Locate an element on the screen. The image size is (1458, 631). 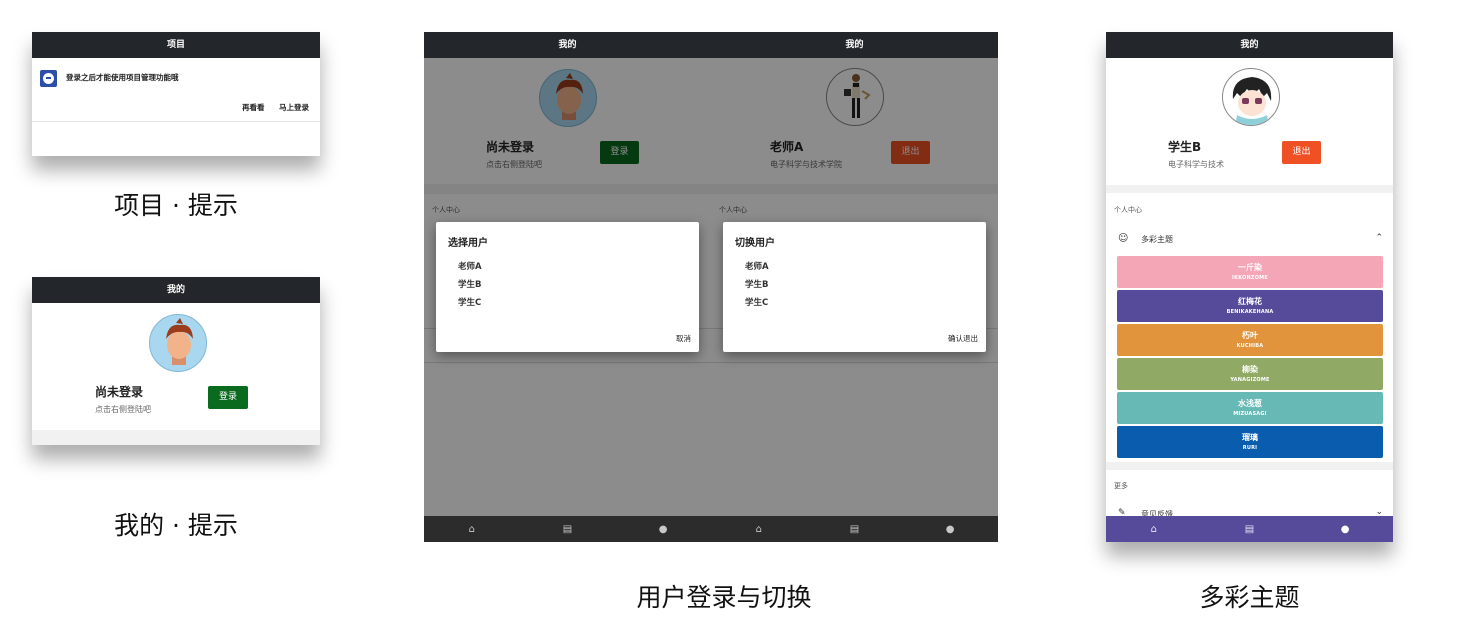
chevron-up-icon: ⌃ is located at coordinates (1379, 238).